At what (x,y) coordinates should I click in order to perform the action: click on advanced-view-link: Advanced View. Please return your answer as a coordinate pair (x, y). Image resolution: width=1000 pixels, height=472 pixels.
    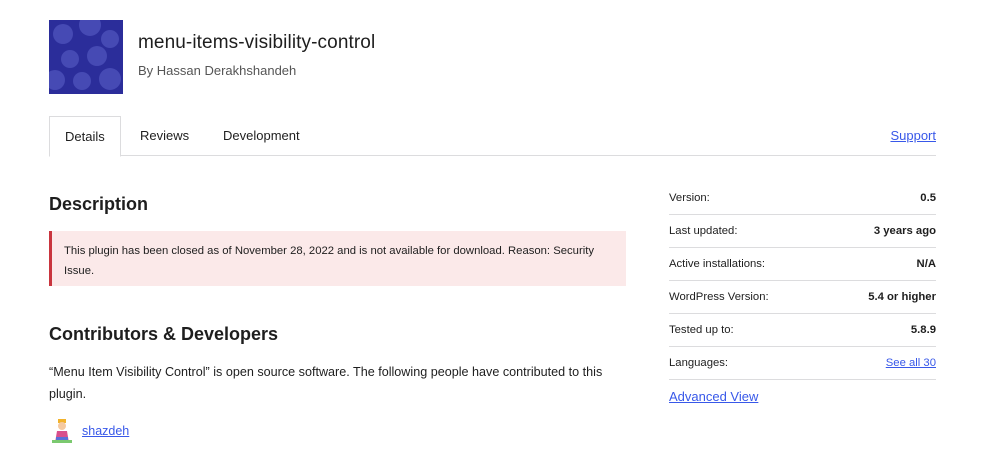
    Looking at the image, I should click on (713, 396).